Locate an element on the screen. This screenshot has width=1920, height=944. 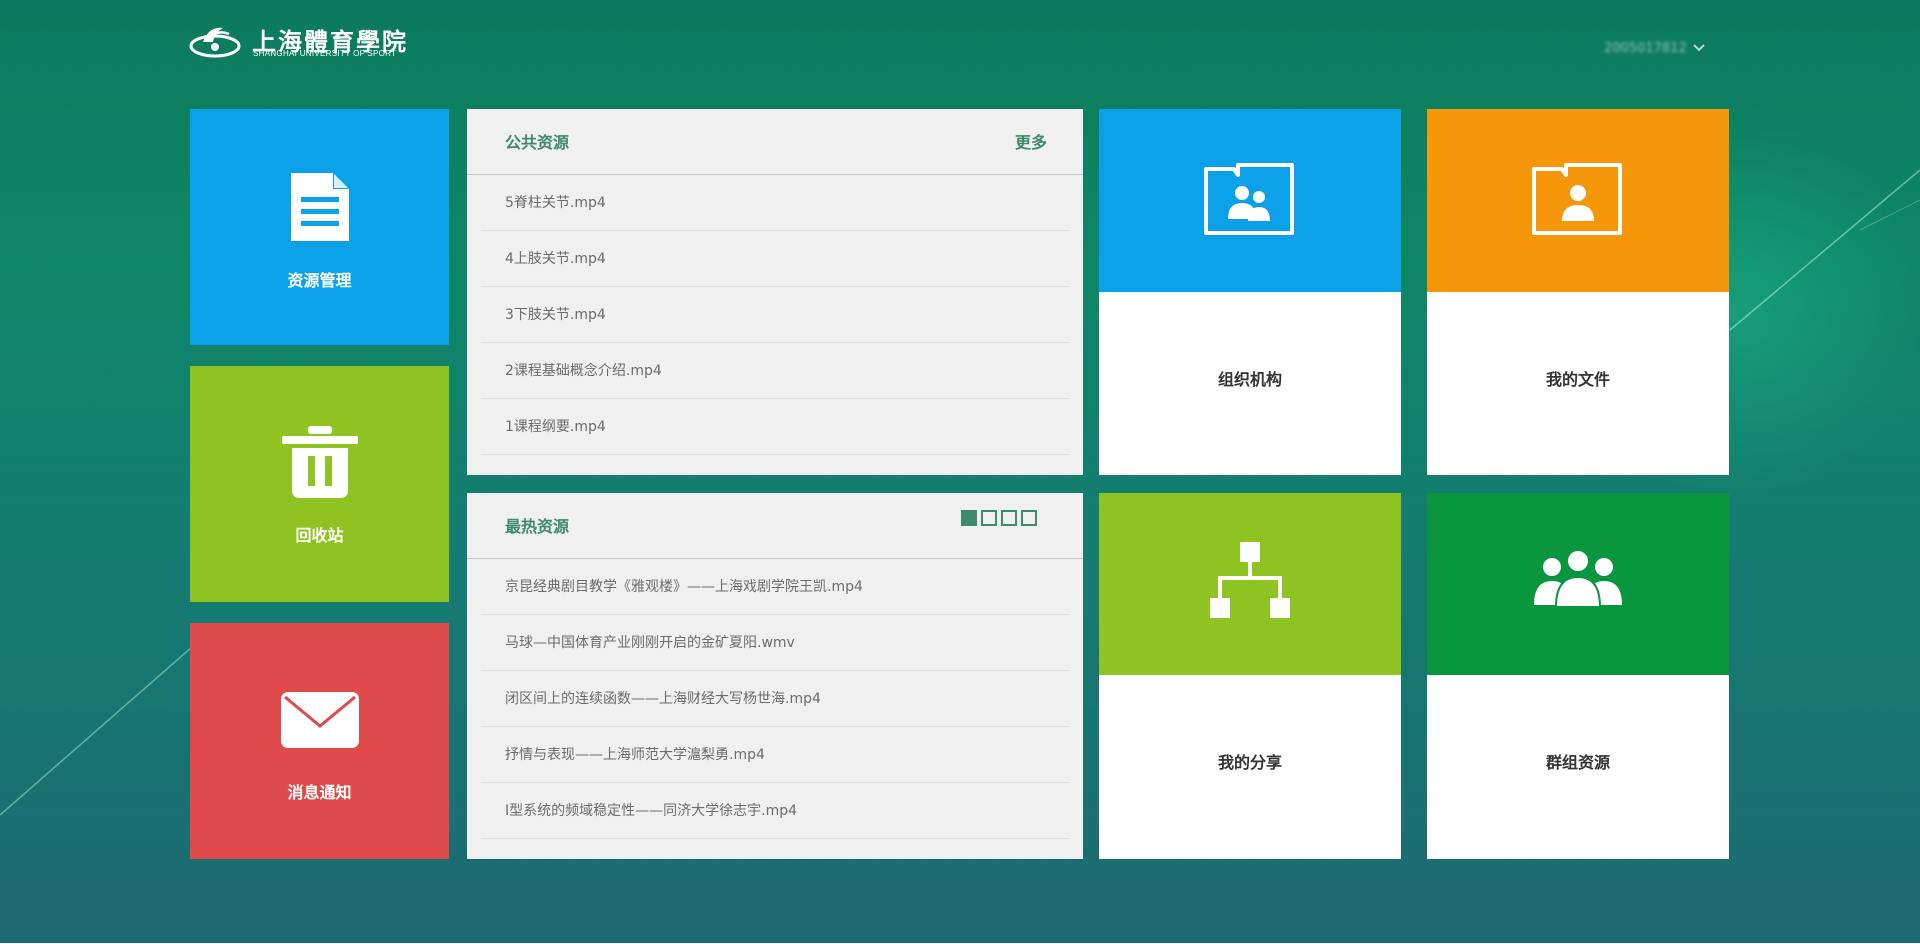
hot-resources-title: 最热资源 is located at coordinates (537, 526).